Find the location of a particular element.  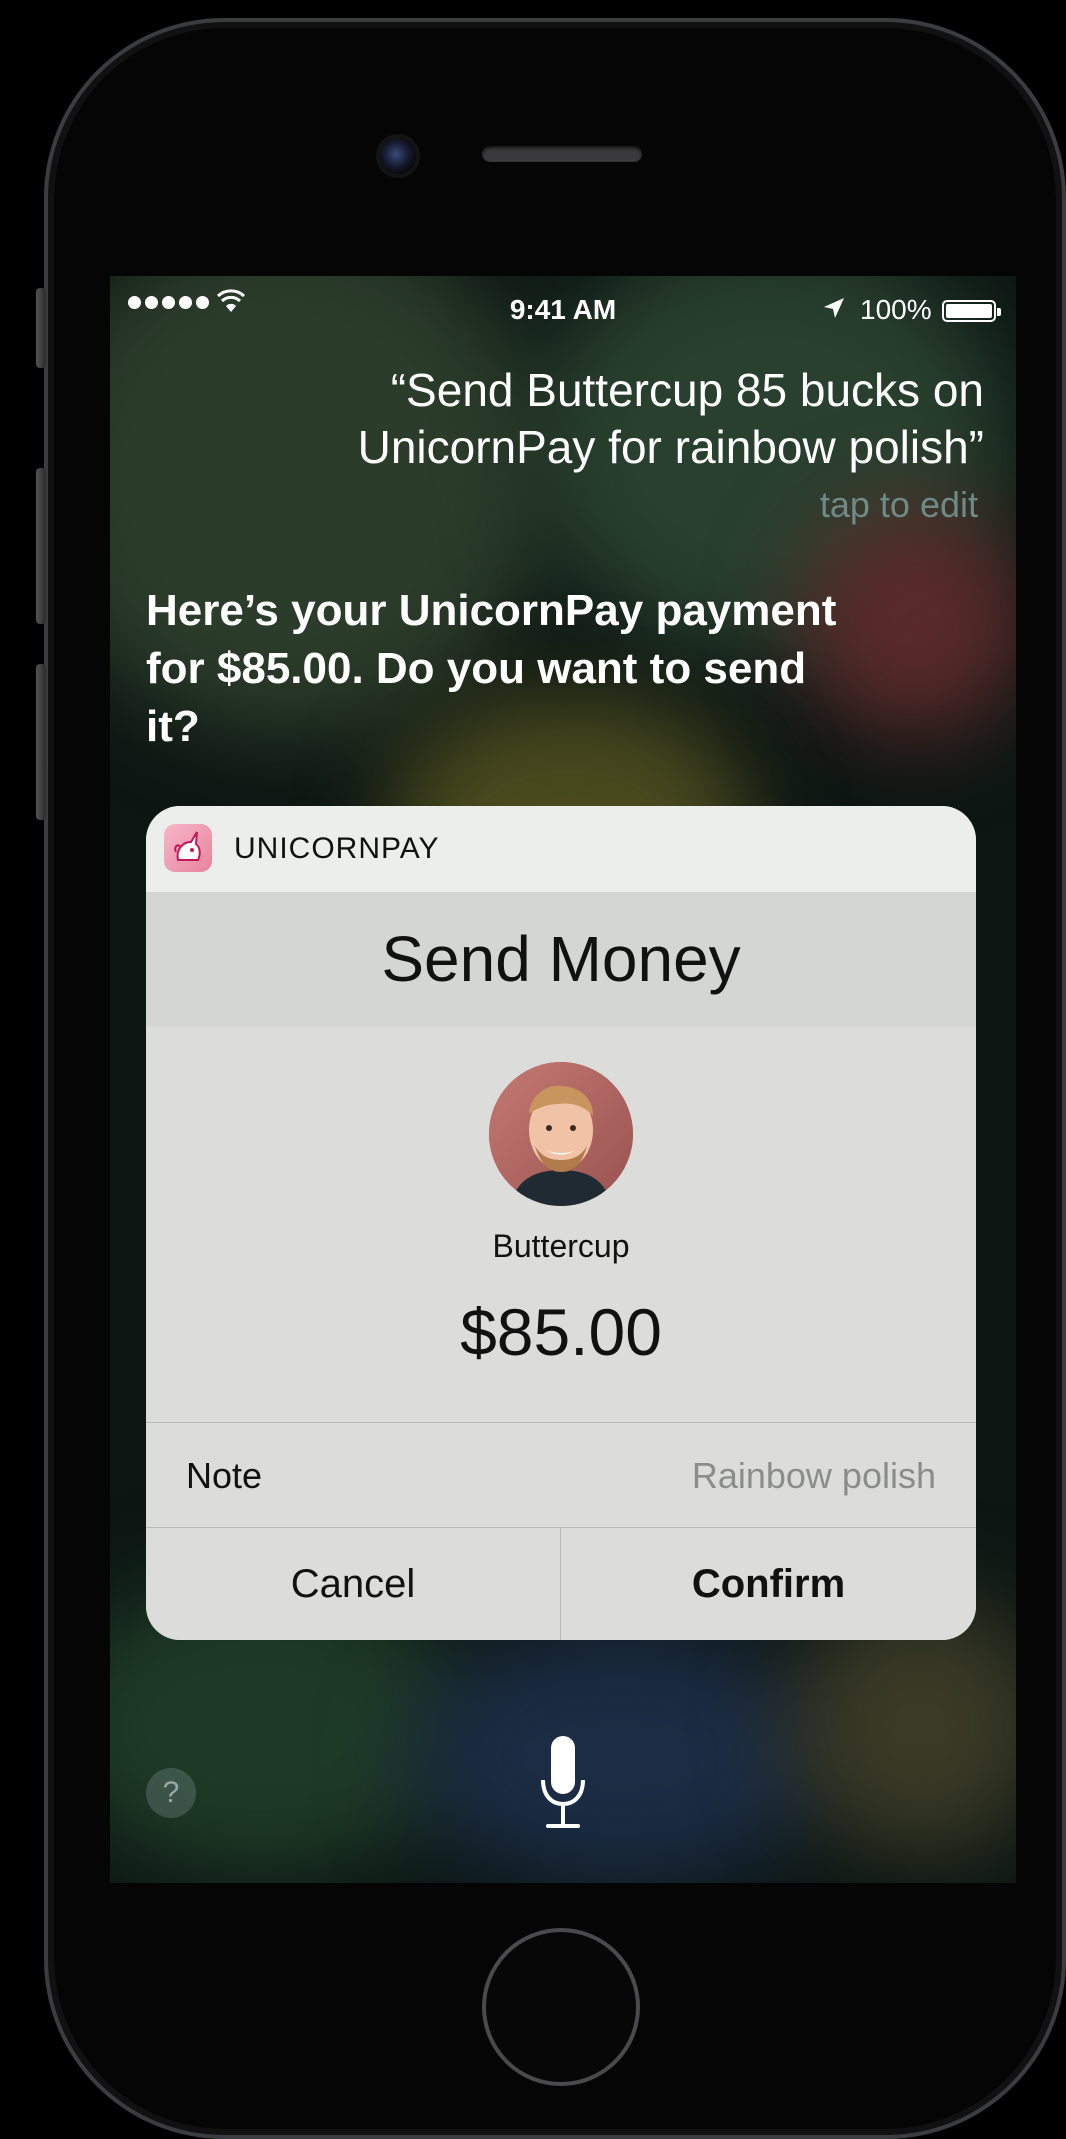

confirm-button: Confirm is located at coordinates (768, 1584).